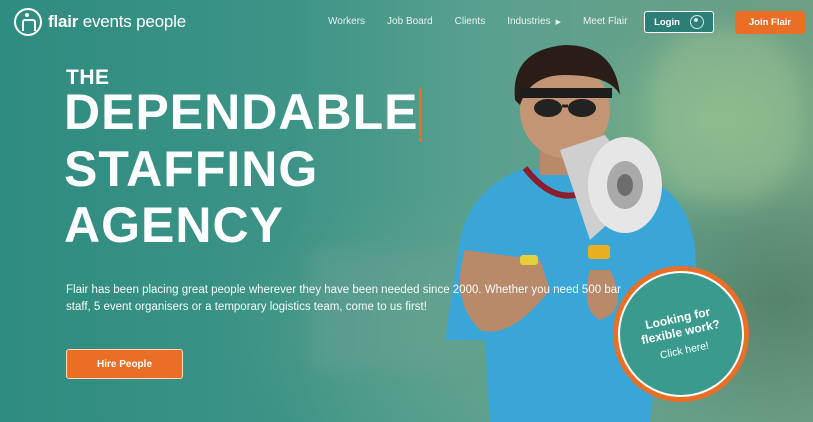  Describe the element at coordinates (534, 21) in the screenshot. I see `nav-industries: Industries ▶` at that location.